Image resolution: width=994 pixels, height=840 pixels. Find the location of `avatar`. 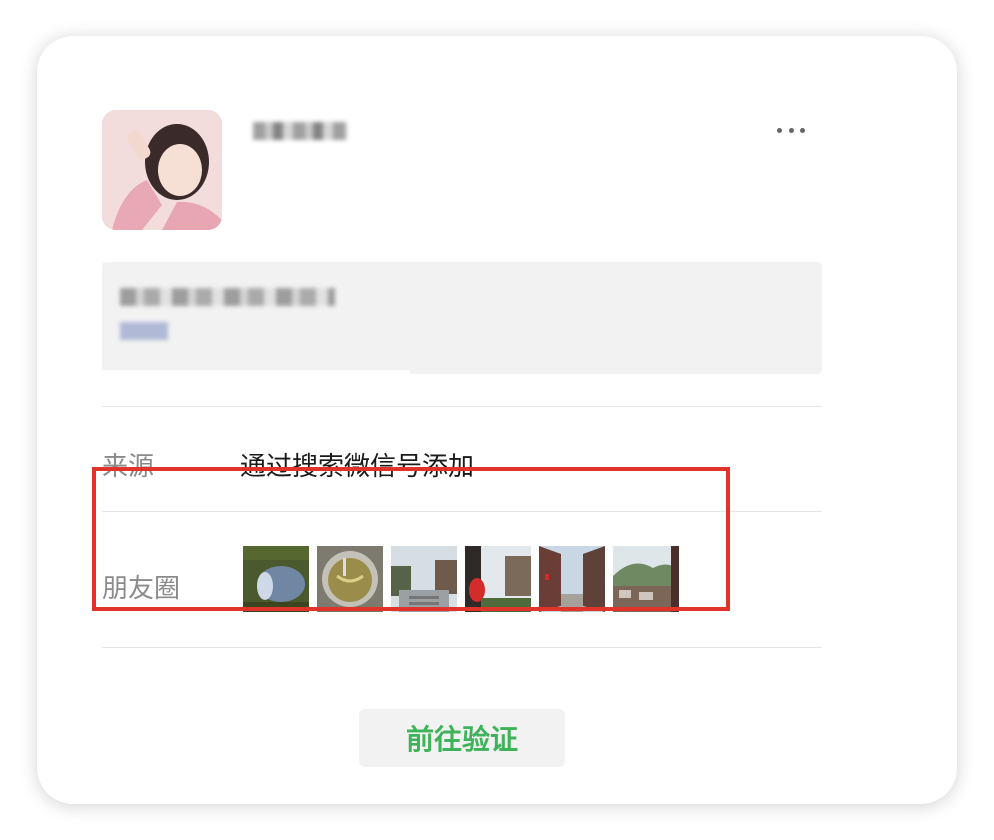

avatar is located at coordinates (162, 170).